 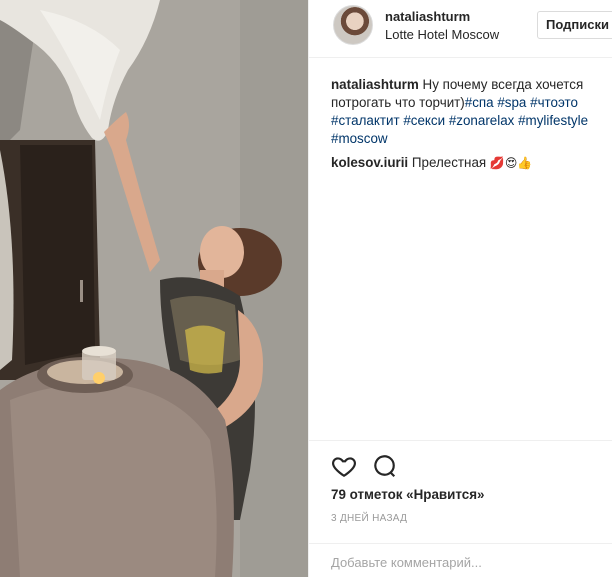 I want to click on door-frame, so click(x=57, y=255).